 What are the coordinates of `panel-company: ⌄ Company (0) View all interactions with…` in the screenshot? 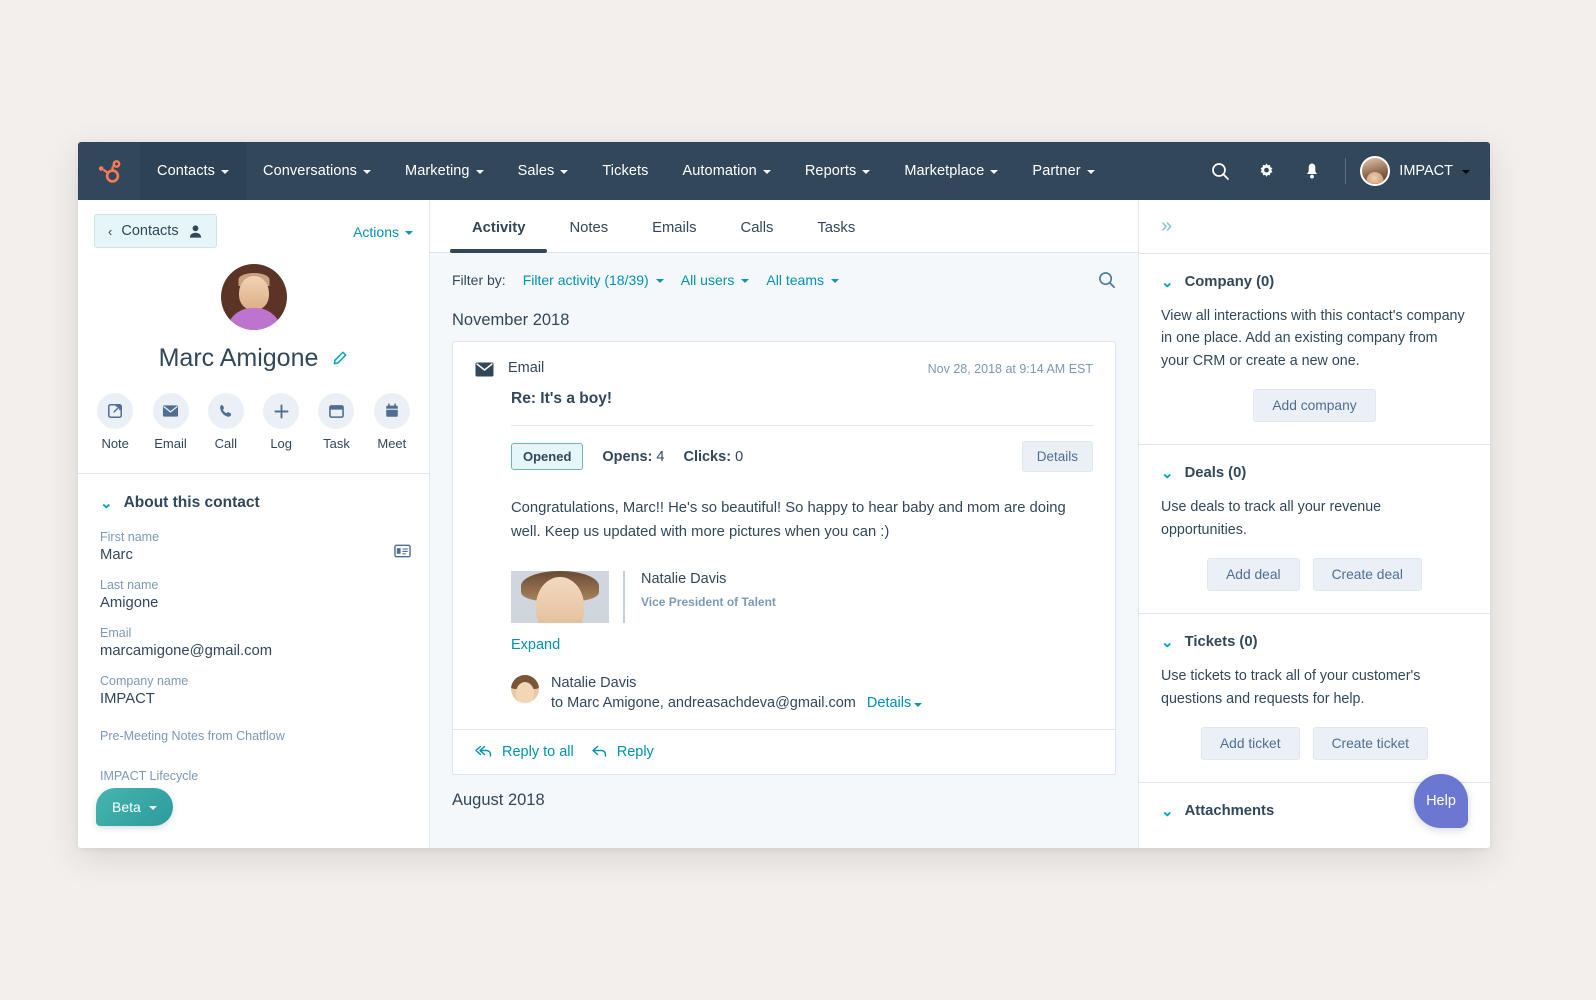 It's located at (1314, 350).